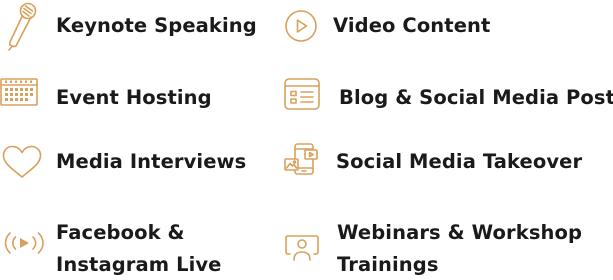  Describe the element at coordinates (460, 232) in the screenshot. I see `service-label-line1: Webinars & Workshop` at that location.